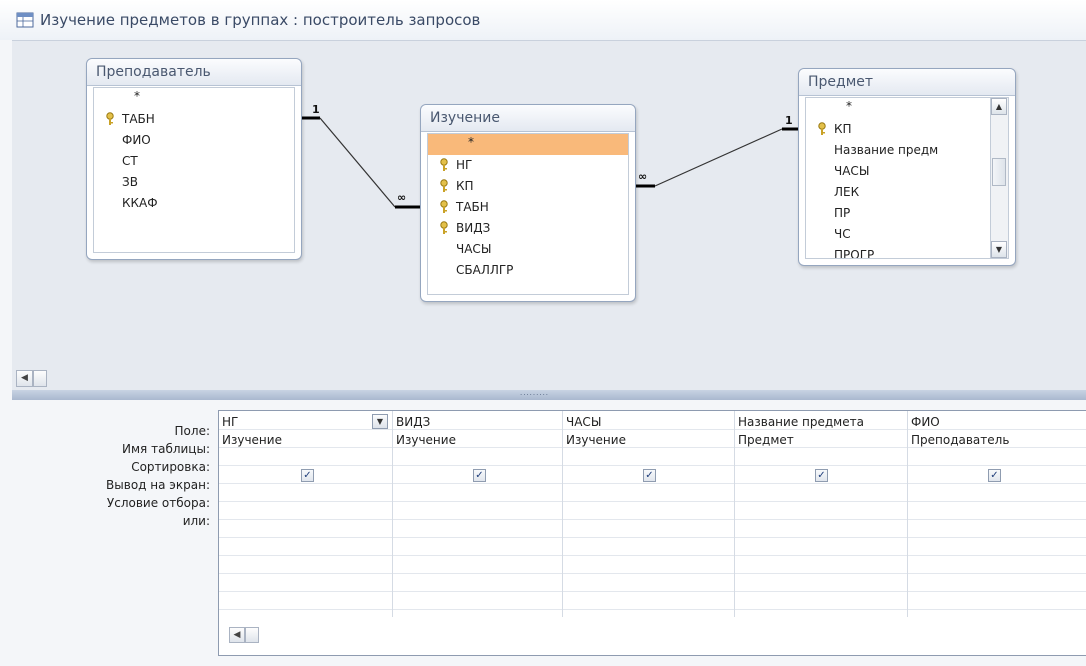 The image size is (1086, 666). Describe the element at coordinates (997, 440) in the screenshot. I see `grid-cell-table: Преподаватель` at that location.